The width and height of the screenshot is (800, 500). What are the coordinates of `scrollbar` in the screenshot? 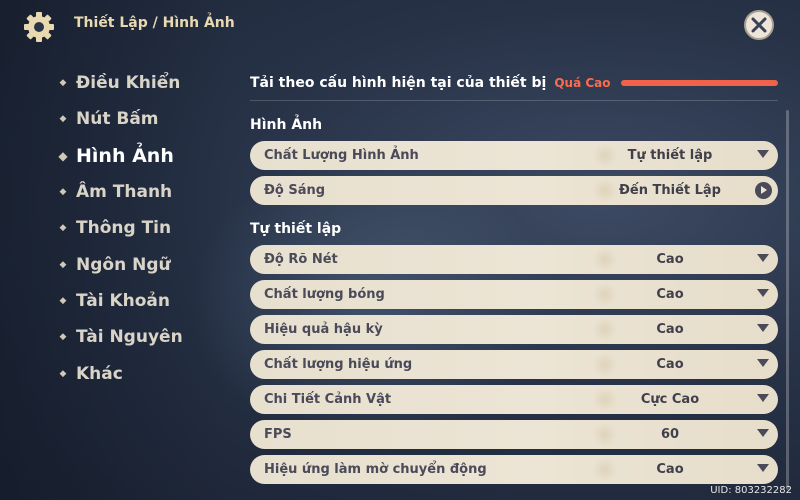 It's located at (787, 300).